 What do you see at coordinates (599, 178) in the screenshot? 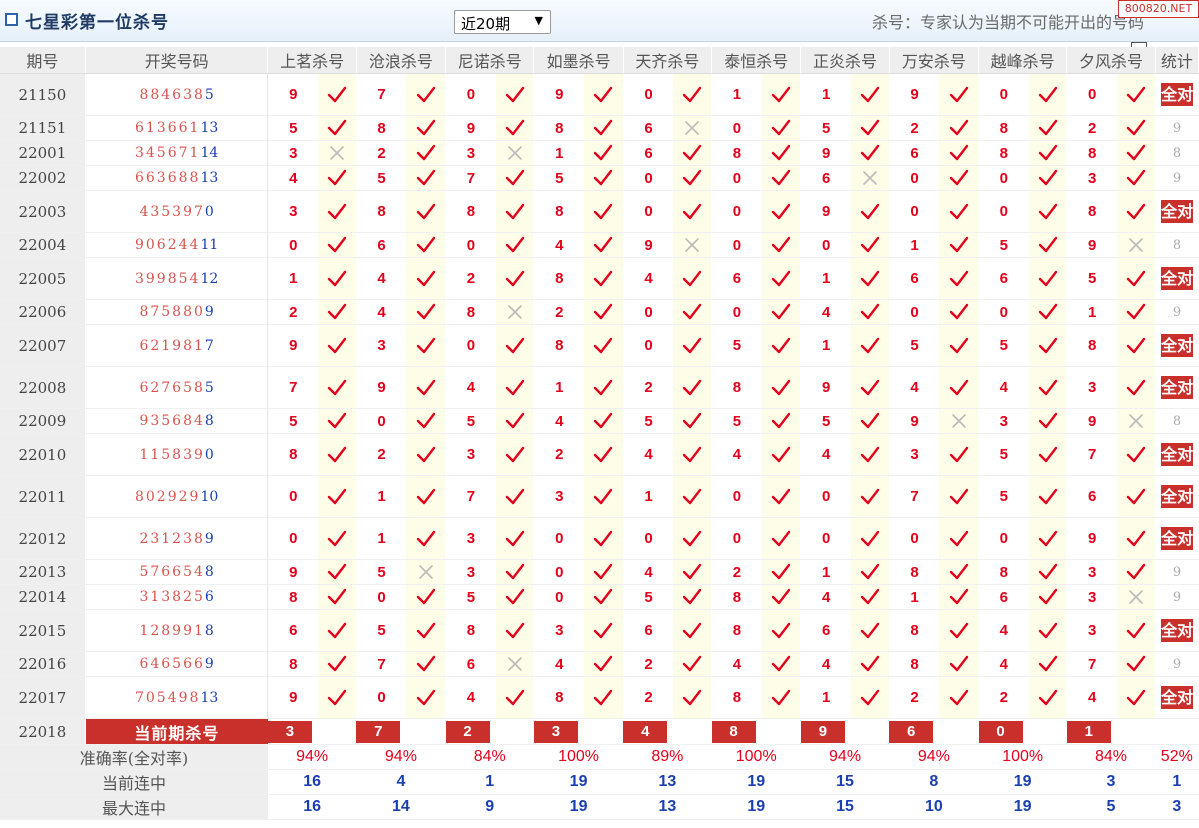
I see `table-row: 22002 66368813 4 5 7 5 0 0 6 0 0 3 9` at bounding box center [599, 178].